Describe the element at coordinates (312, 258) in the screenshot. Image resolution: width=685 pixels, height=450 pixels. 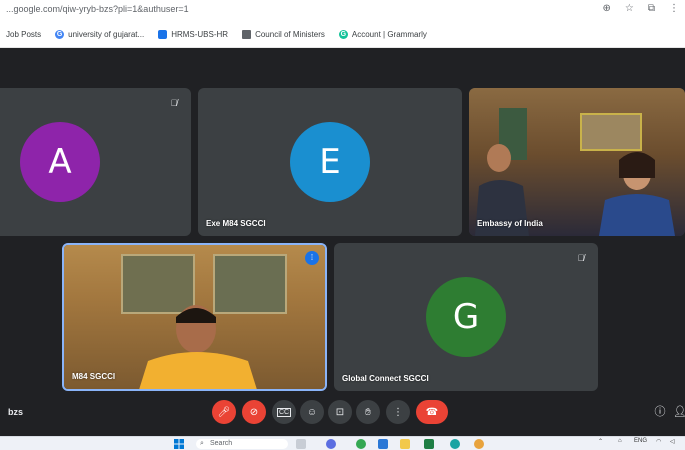
I see `speaking-icon: ⁞` at that location.